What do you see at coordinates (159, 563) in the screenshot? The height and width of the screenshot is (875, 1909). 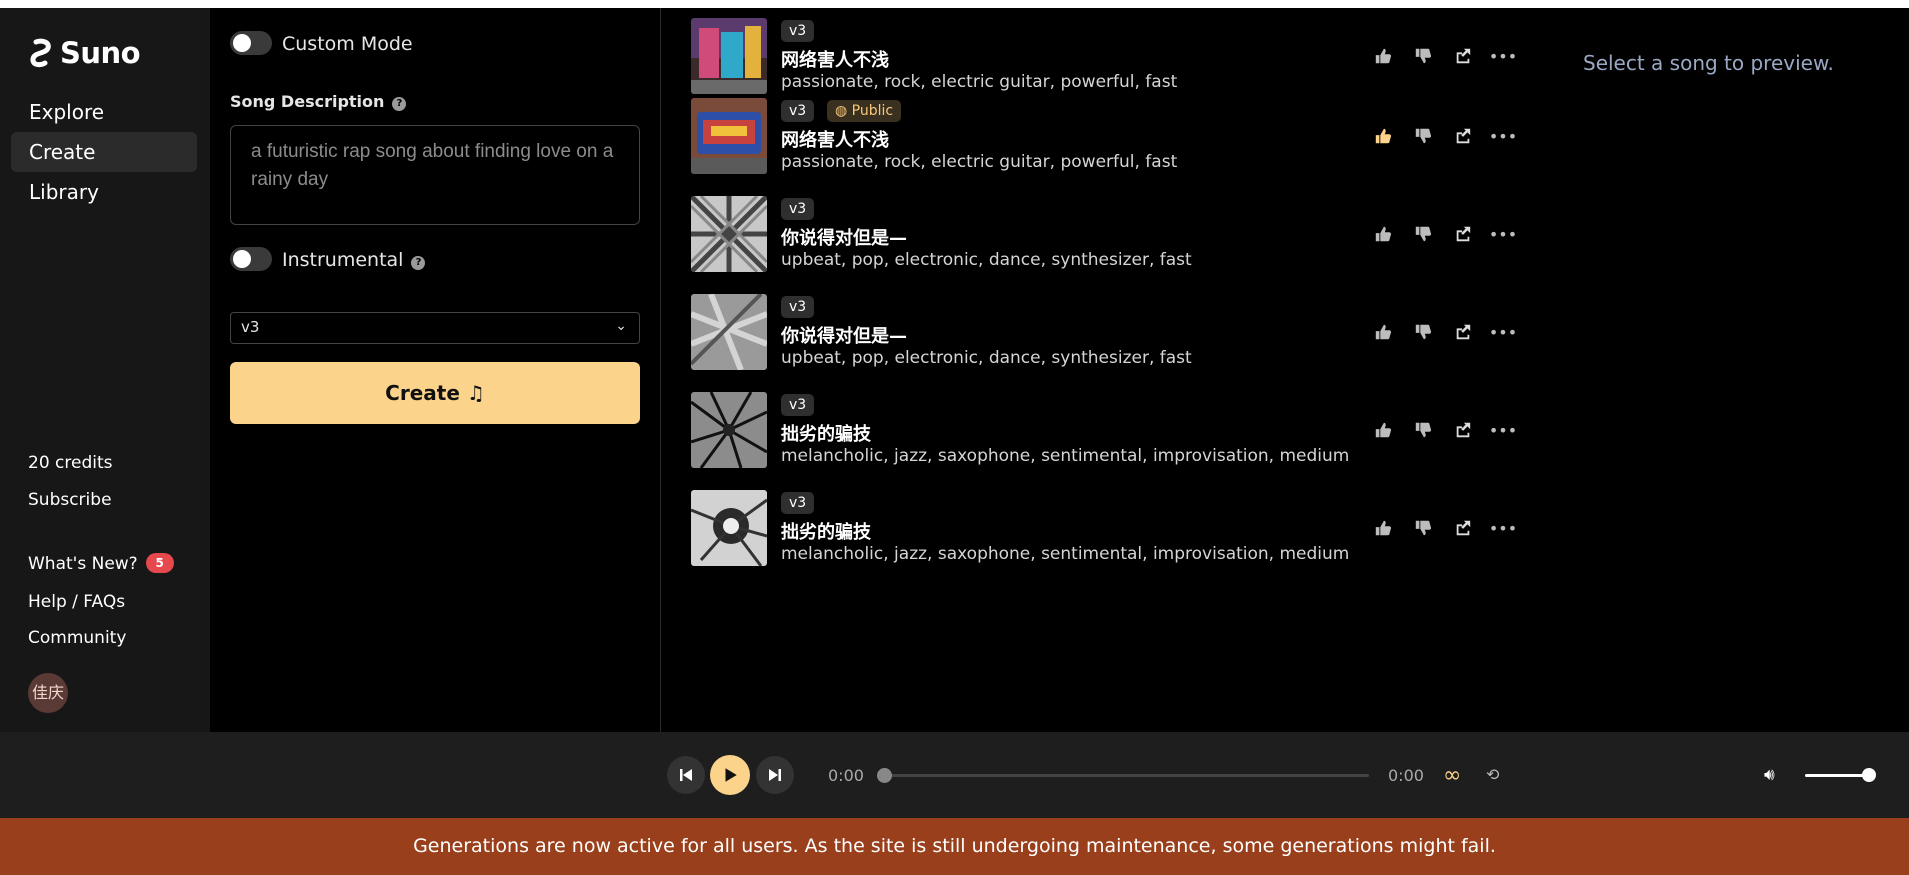 I see `whats-new-badge: 5` at bounding box center [159, 563].